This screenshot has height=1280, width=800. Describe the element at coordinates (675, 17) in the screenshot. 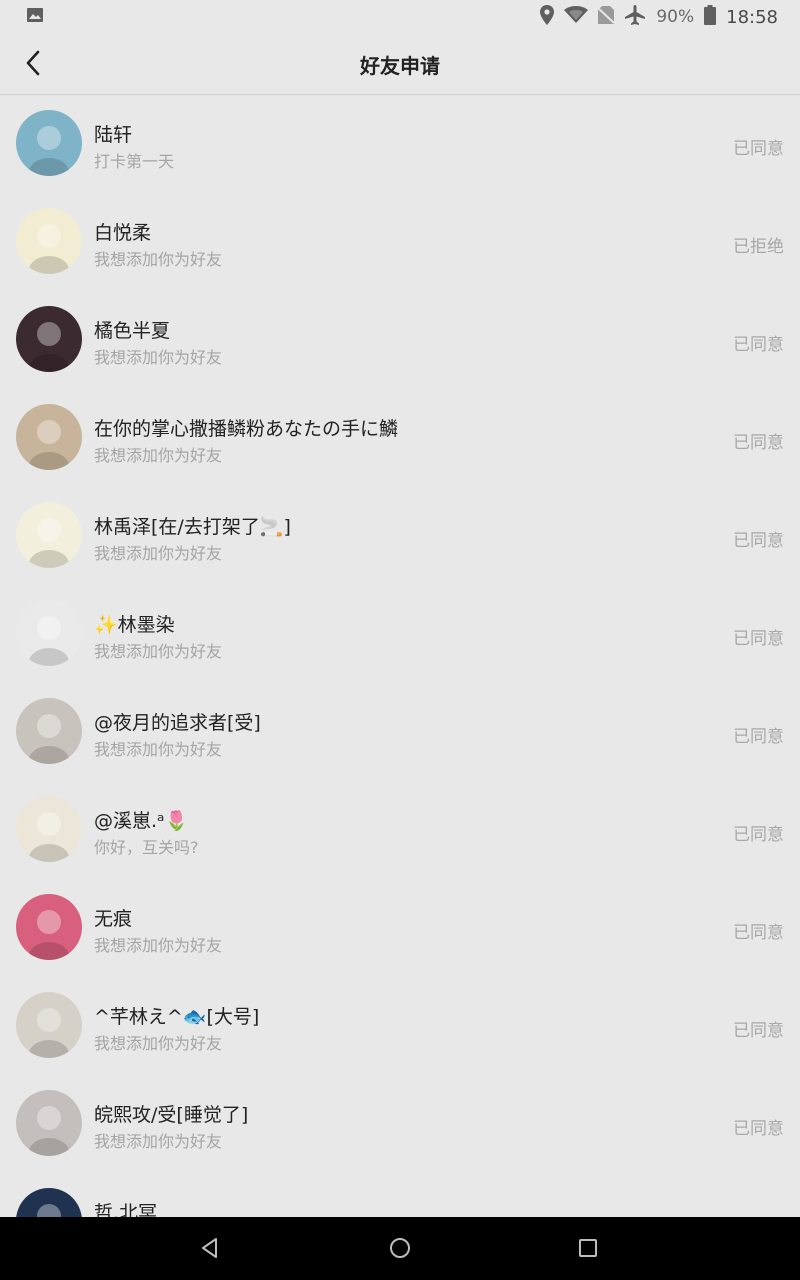

I see `battery-percentage: 90%` at that location.